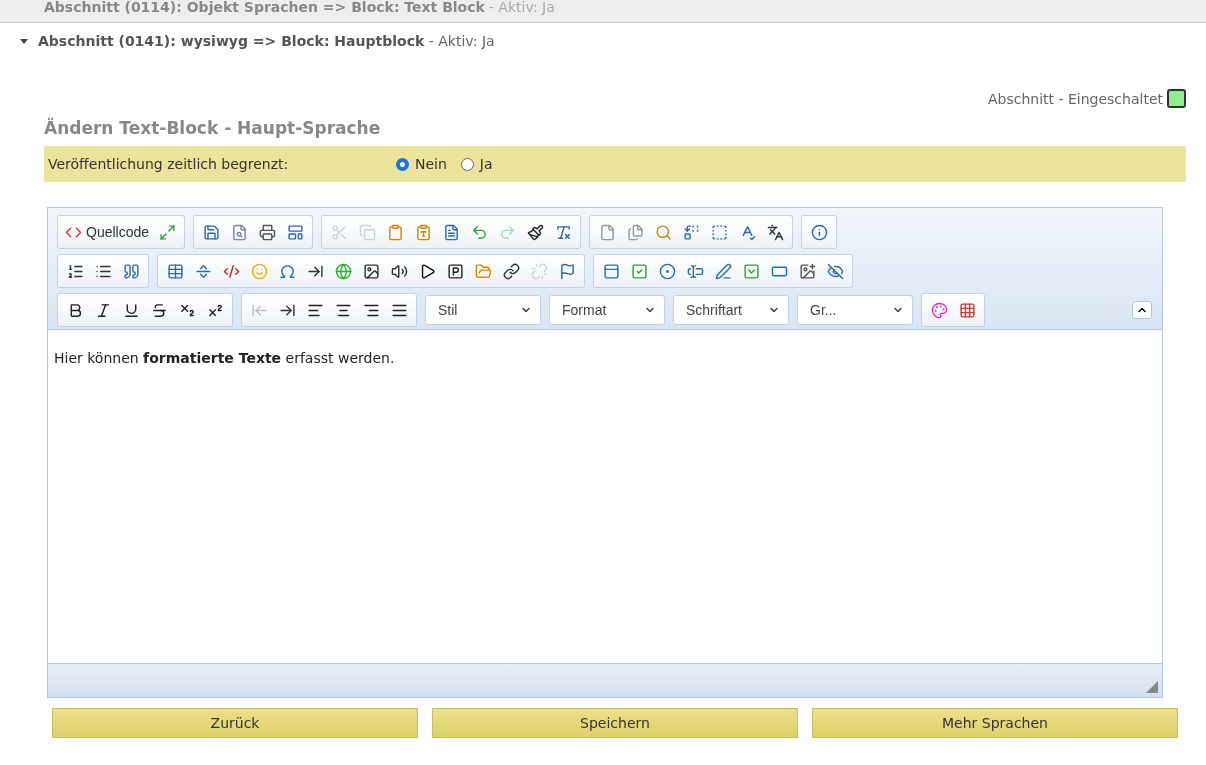 The width and height of the screenshot is (1206, 765). What do you see at coordinates (719, 232) in the screenshot?
I see `select-all-icon` at bounding box center [719, 232].